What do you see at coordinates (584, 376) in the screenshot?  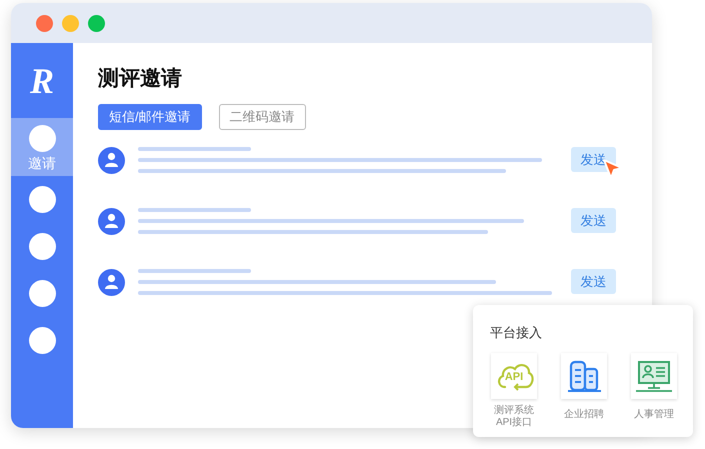 I see `building-icon` at bounding box center [584, 376].